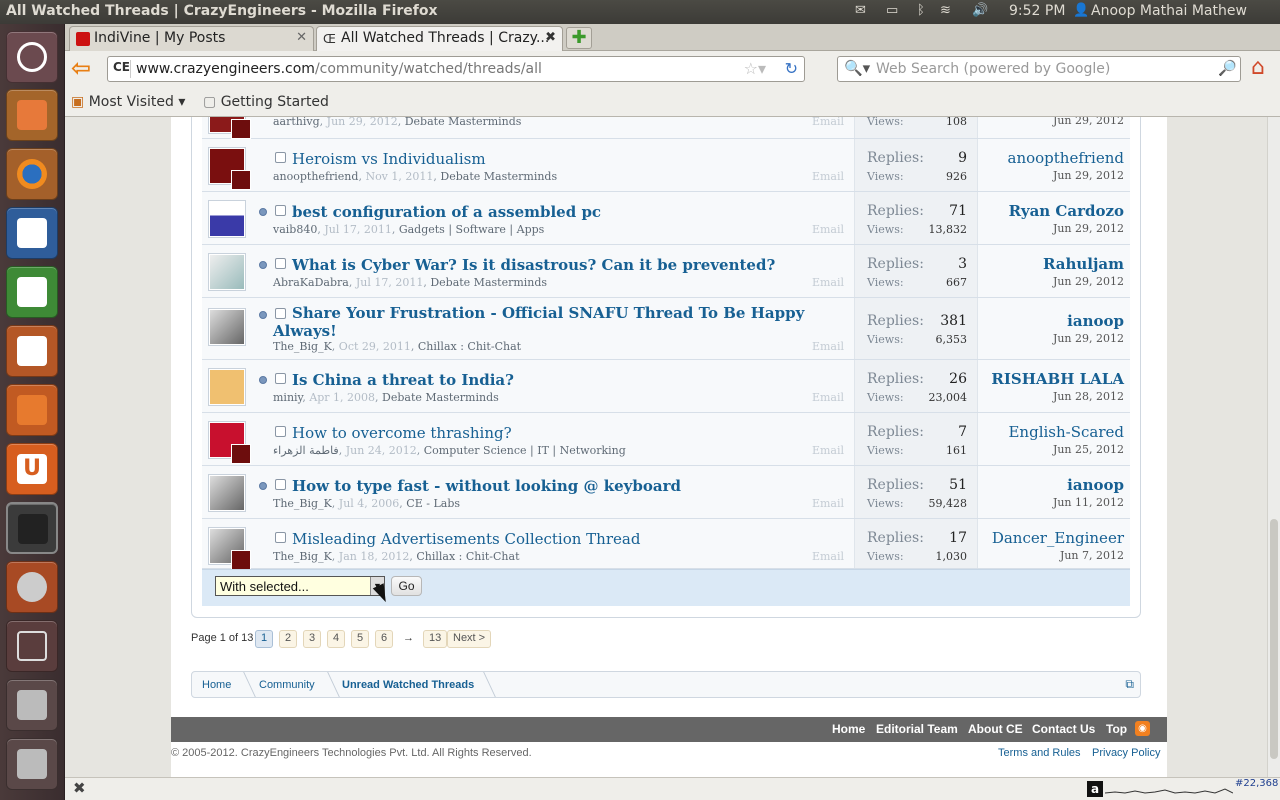  Describe the element at coordinates (860, 10) in the screenshot. I see `mail-icon: ✉` at that location.